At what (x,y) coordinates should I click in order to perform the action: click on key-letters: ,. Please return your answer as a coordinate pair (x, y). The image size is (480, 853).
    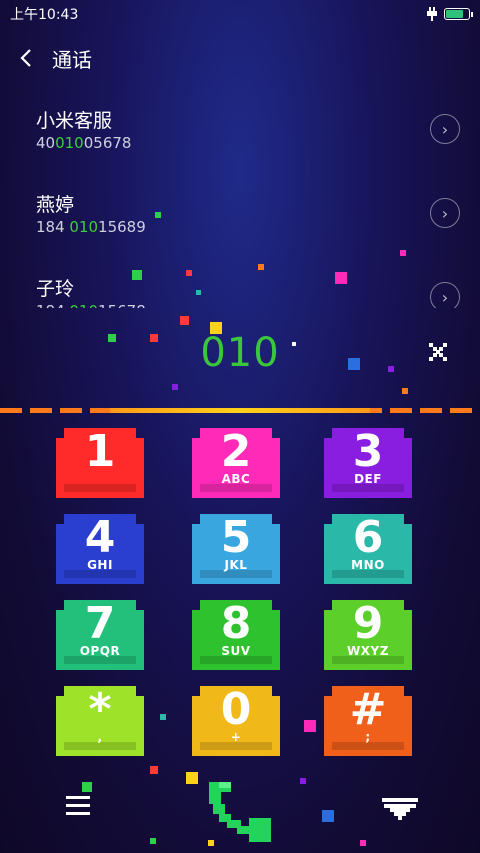
    Looking at the image, I should click on (100, 737).